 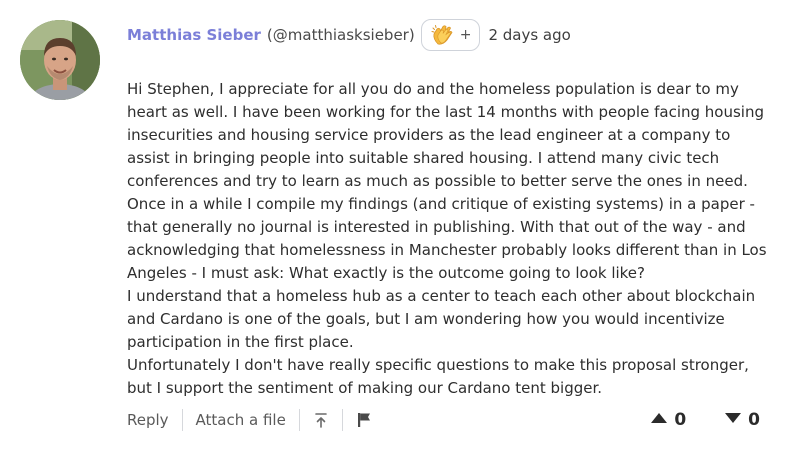 I want to click on reply-button: Reply, so click(x=148, y=420).